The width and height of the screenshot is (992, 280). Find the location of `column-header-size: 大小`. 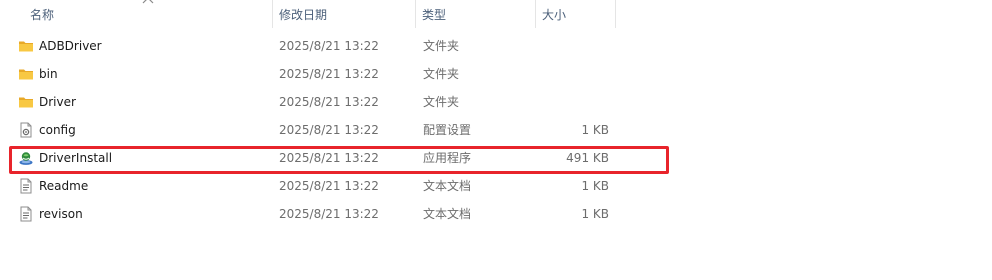

column-header-size: 大小 is located at coordinates (576, 14).